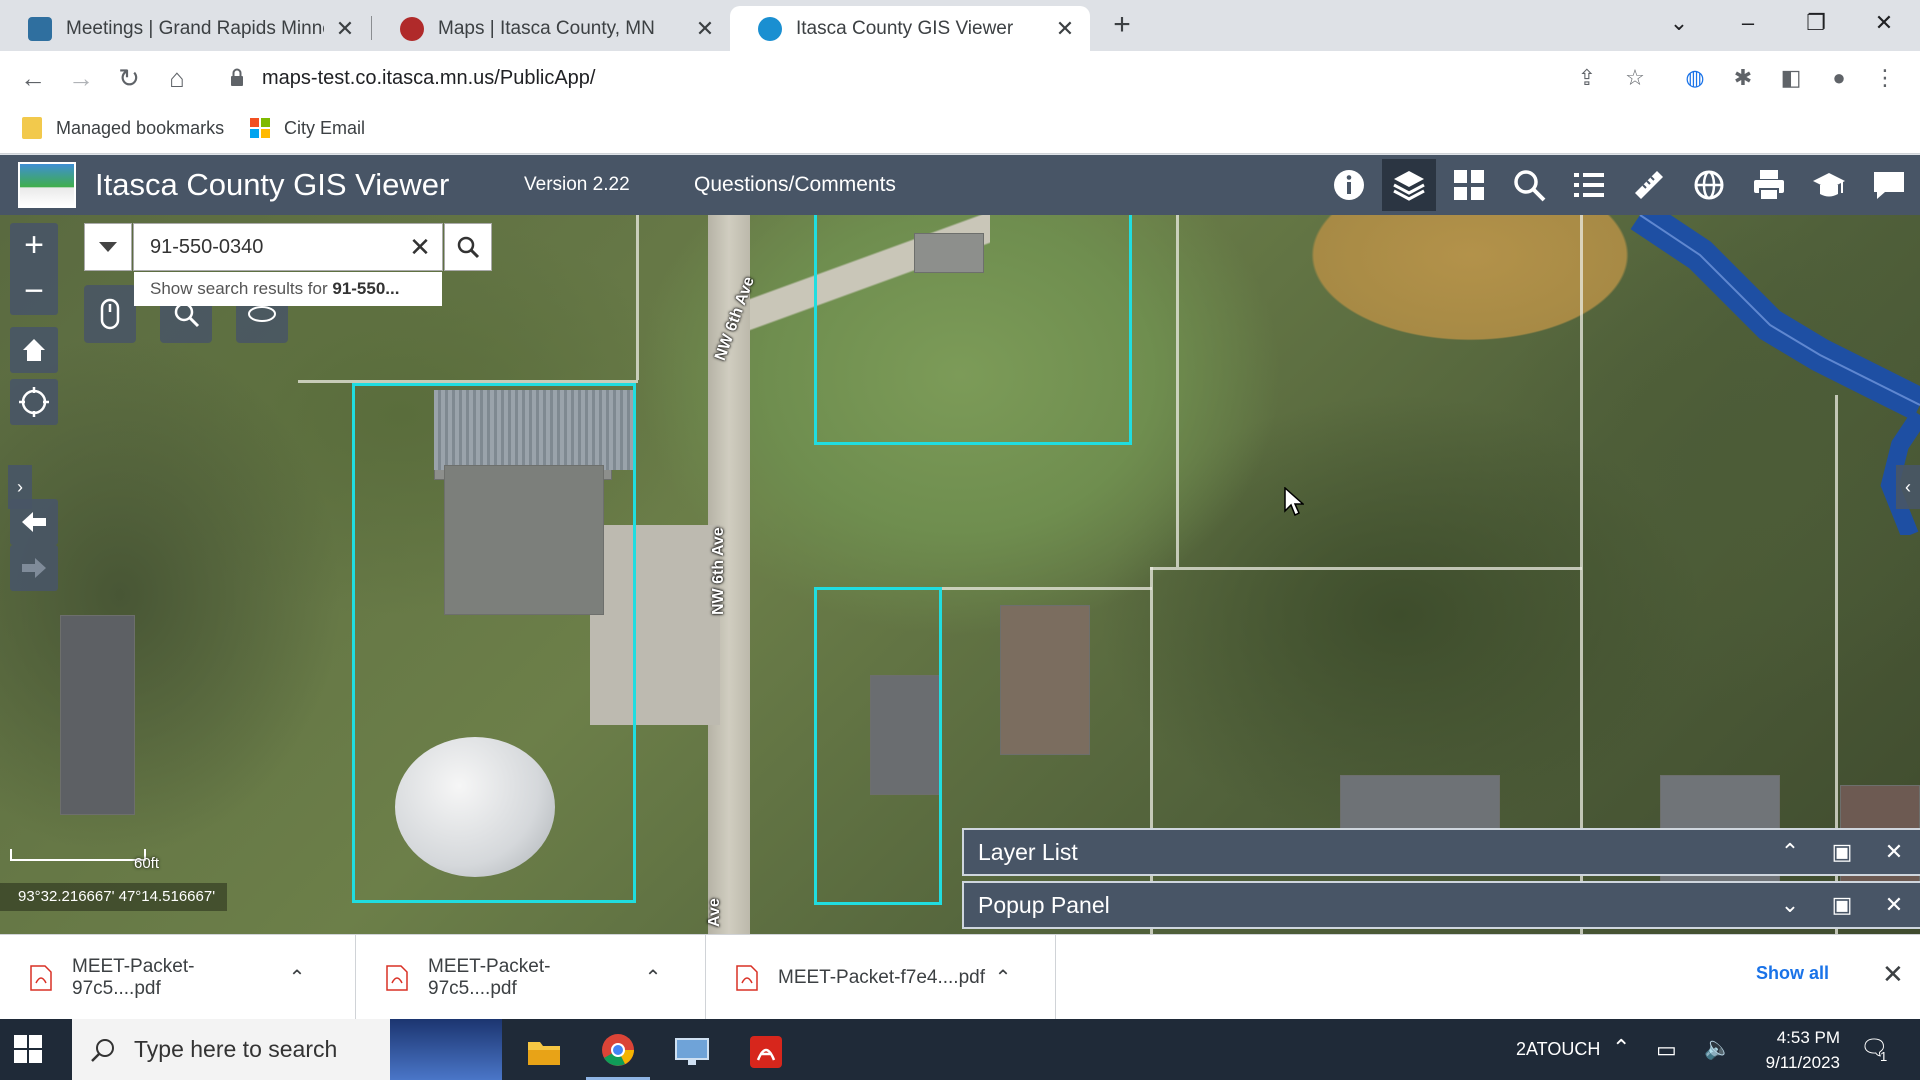  Describe the element at coordinates (1748, 23) in the screenshot. I see `minimize-button: –` at that location.